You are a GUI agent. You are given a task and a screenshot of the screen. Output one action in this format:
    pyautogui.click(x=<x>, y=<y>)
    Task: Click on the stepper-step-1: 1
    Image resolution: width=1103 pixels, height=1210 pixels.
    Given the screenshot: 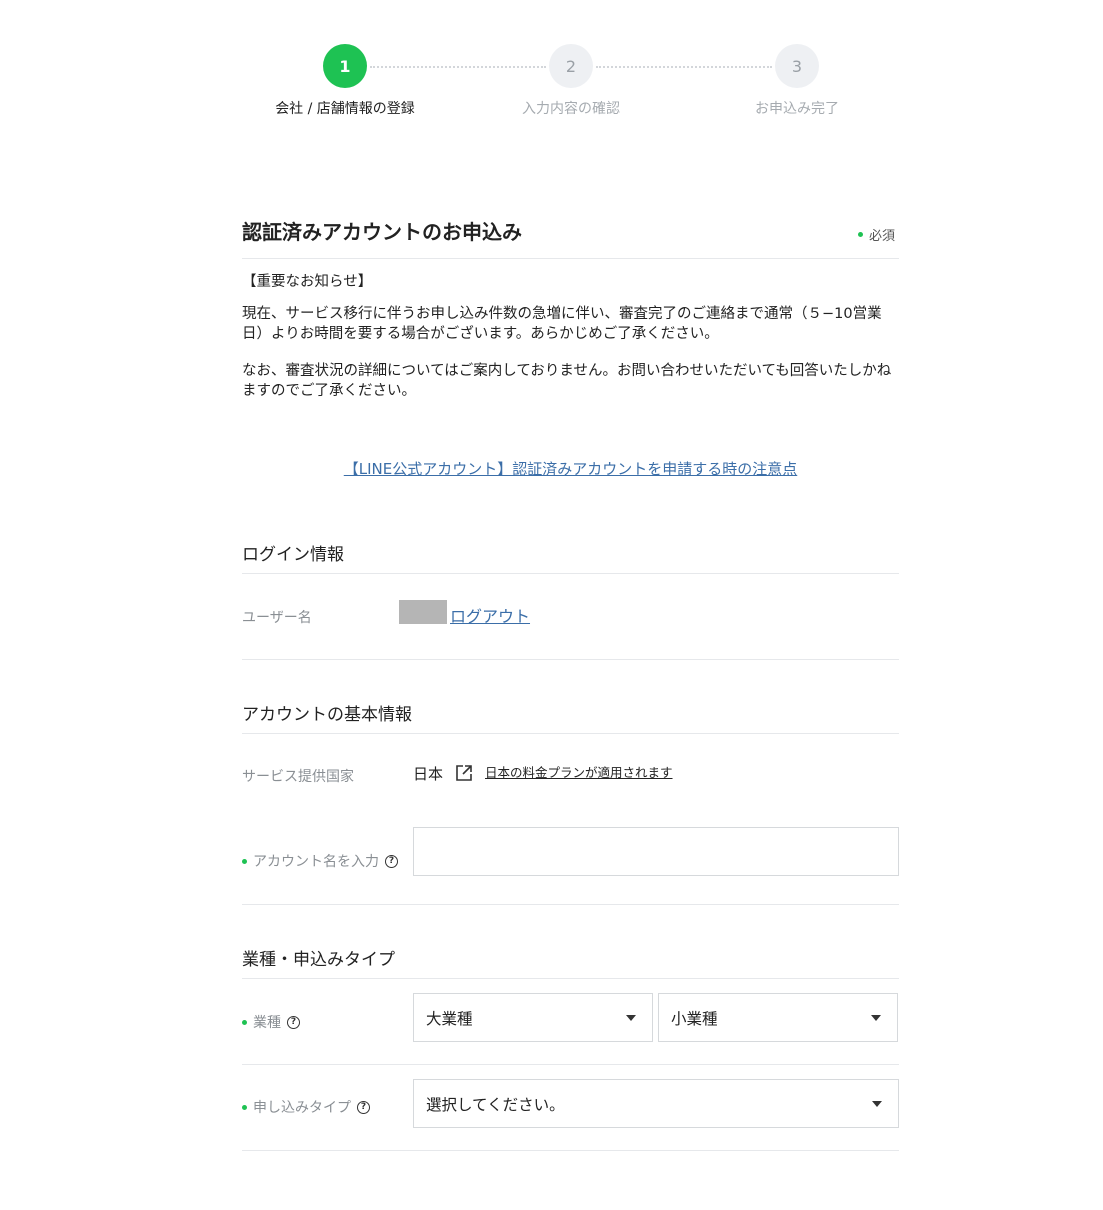 What is the action you would take?
    pyautogui.click(x=345, y=66)
    